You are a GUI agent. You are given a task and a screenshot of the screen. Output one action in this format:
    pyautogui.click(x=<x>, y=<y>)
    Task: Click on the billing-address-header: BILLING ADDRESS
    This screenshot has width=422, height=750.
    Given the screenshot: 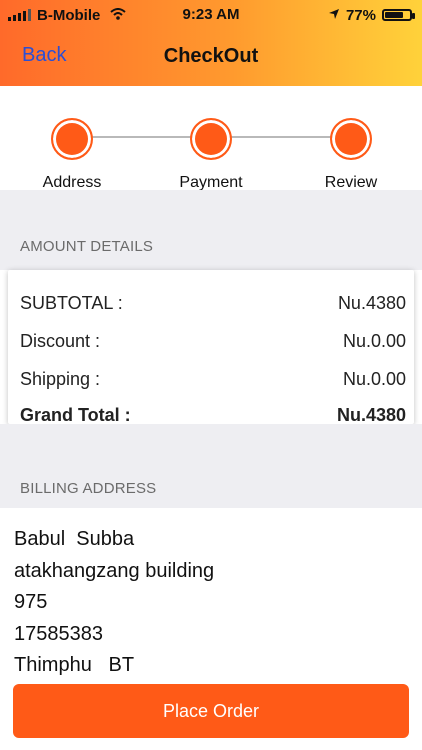 What is the action you would take?
    pyautogui.click(x=211, y=466)
    